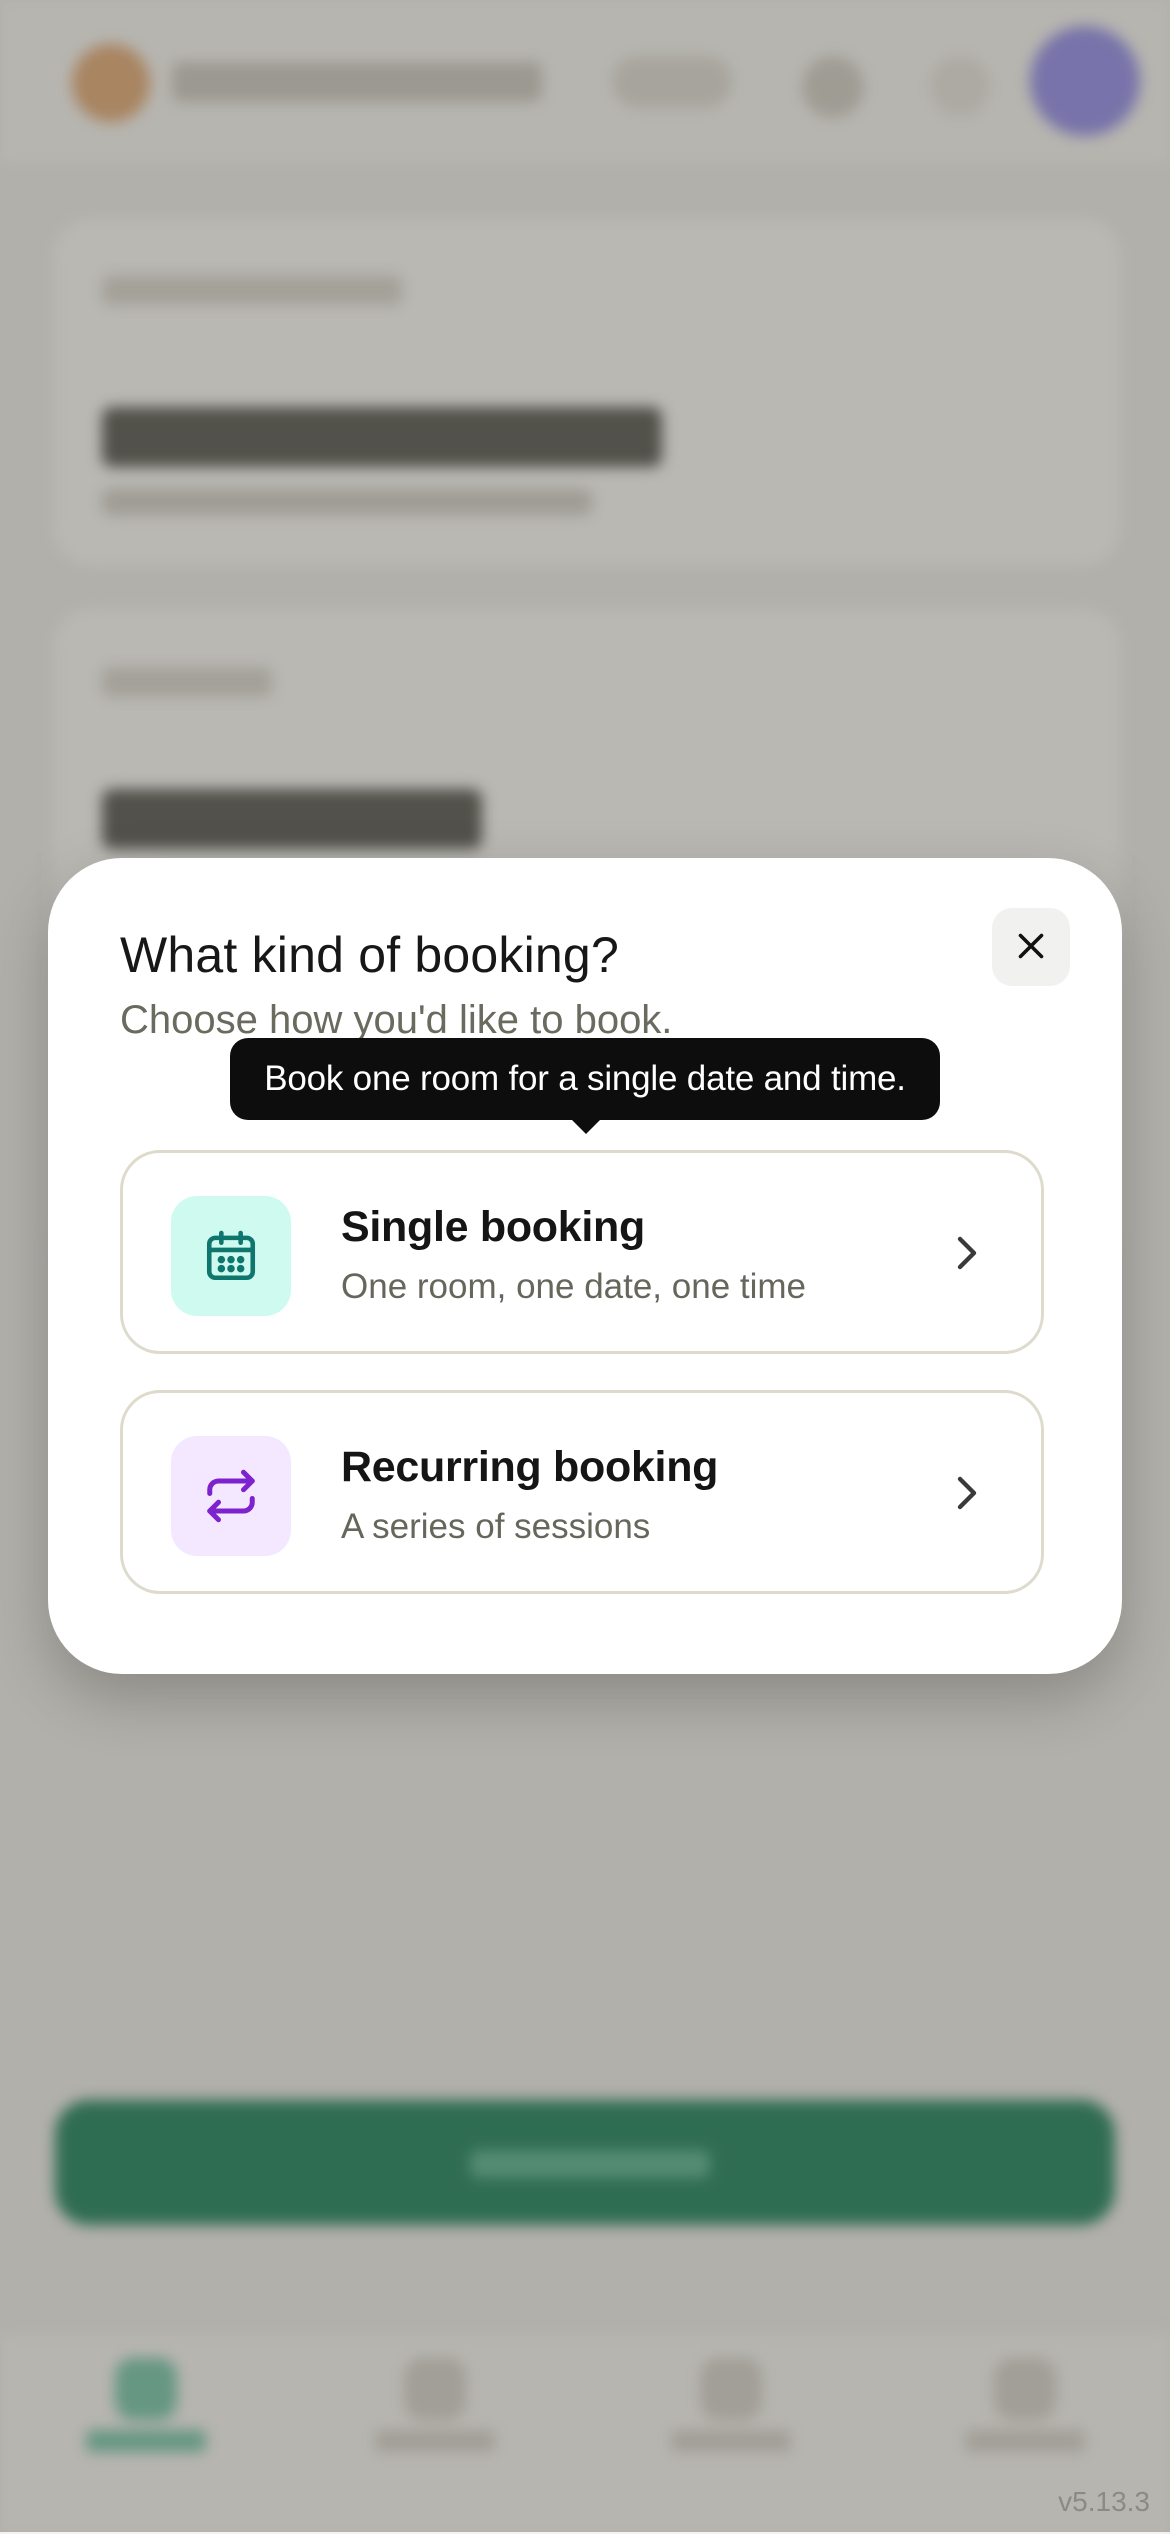 The height and width of the screenshot is (2534, 1170). What do you see at coordinates (573, 1286) in the screenshot?
I see `option-description: One room, one date, one time` at bounding box center [573, 1286].